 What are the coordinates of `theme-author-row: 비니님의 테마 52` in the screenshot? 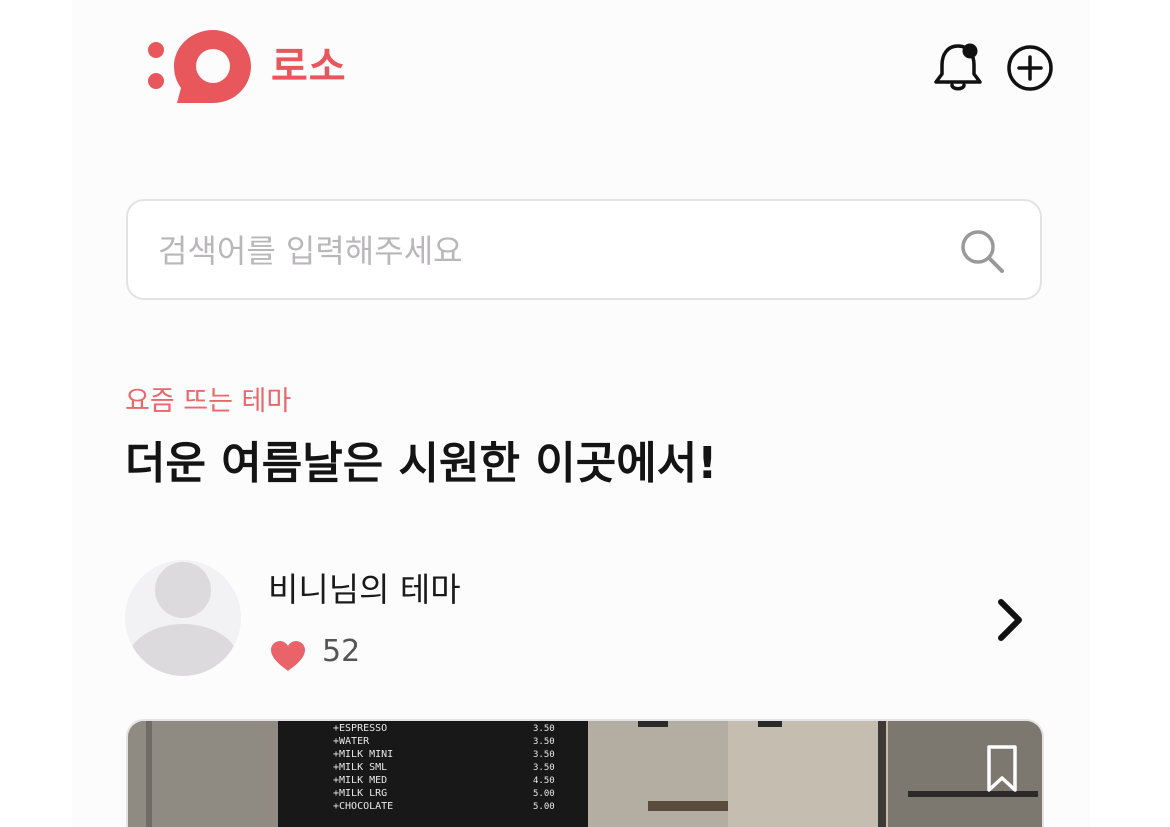 It's located at (582, 619).